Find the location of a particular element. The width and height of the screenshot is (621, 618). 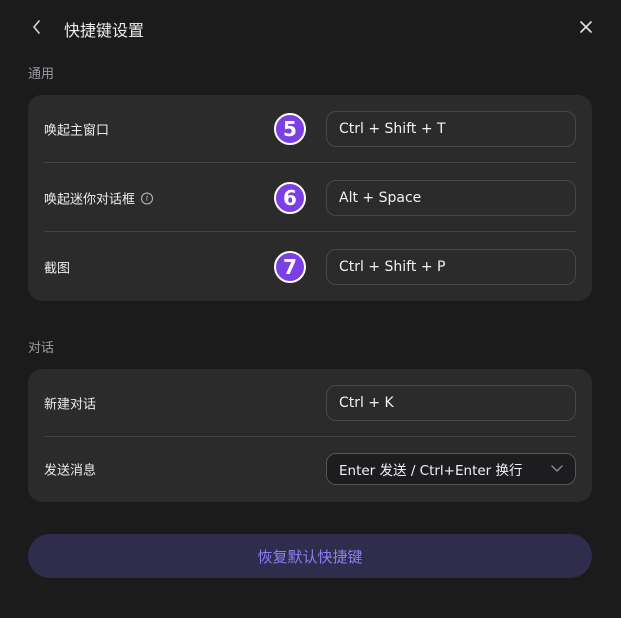

row-label: 发送消息 is located at coordinates (70, 469).